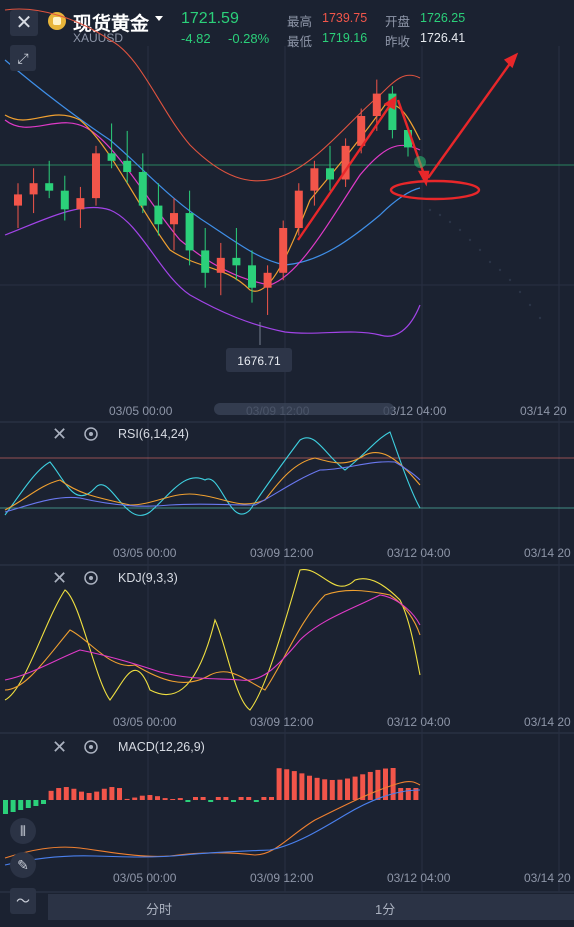 The height and width of the screenshot is (927, 574). What do you see at coordinates (543, 411) in the screenshot?
I see `main-xlabel: 03/14 20` at bounding box center [543, 411].